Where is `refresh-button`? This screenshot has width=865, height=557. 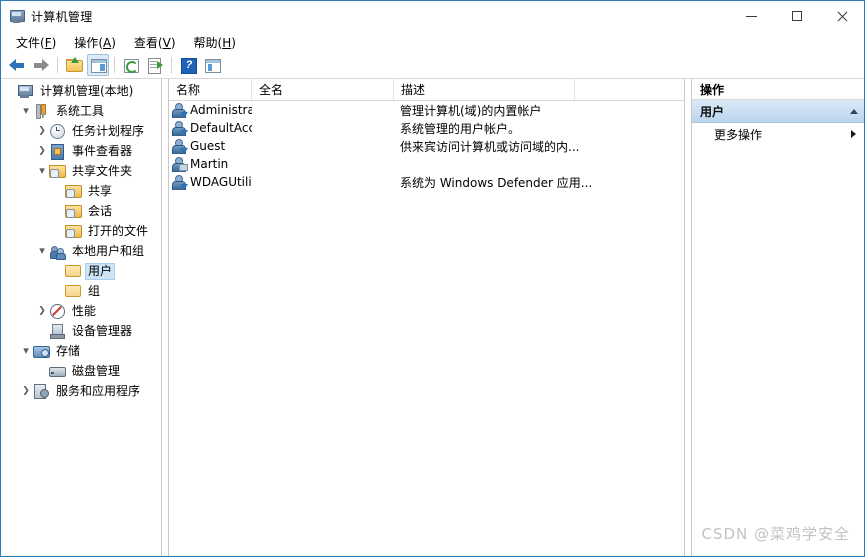
refresh-button is located at coordinates (131, 65).